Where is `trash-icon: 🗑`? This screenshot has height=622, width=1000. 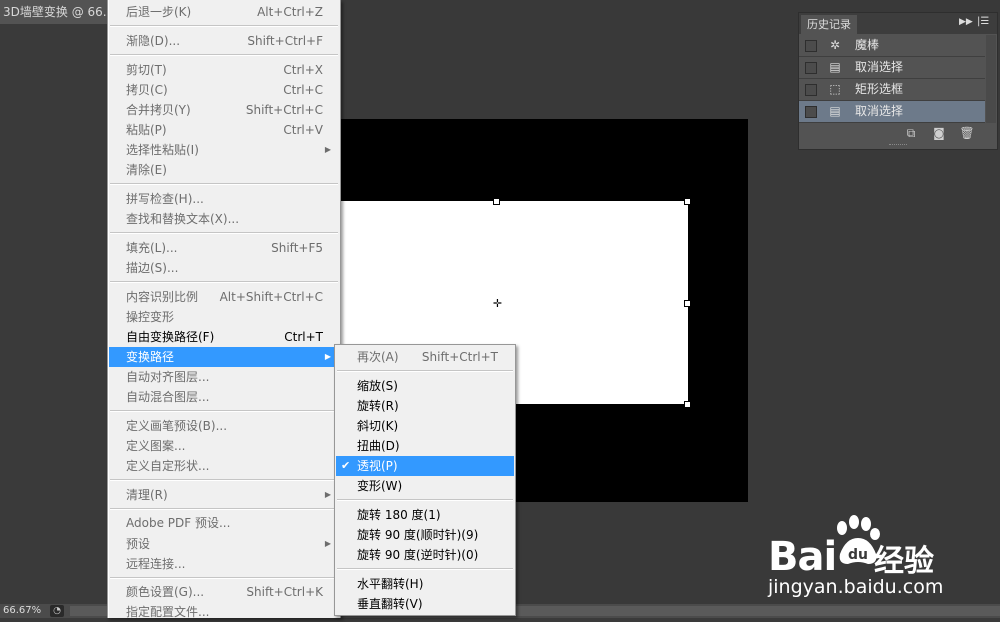 trash-icon: 🗑 is located at coordinates (967, 133).